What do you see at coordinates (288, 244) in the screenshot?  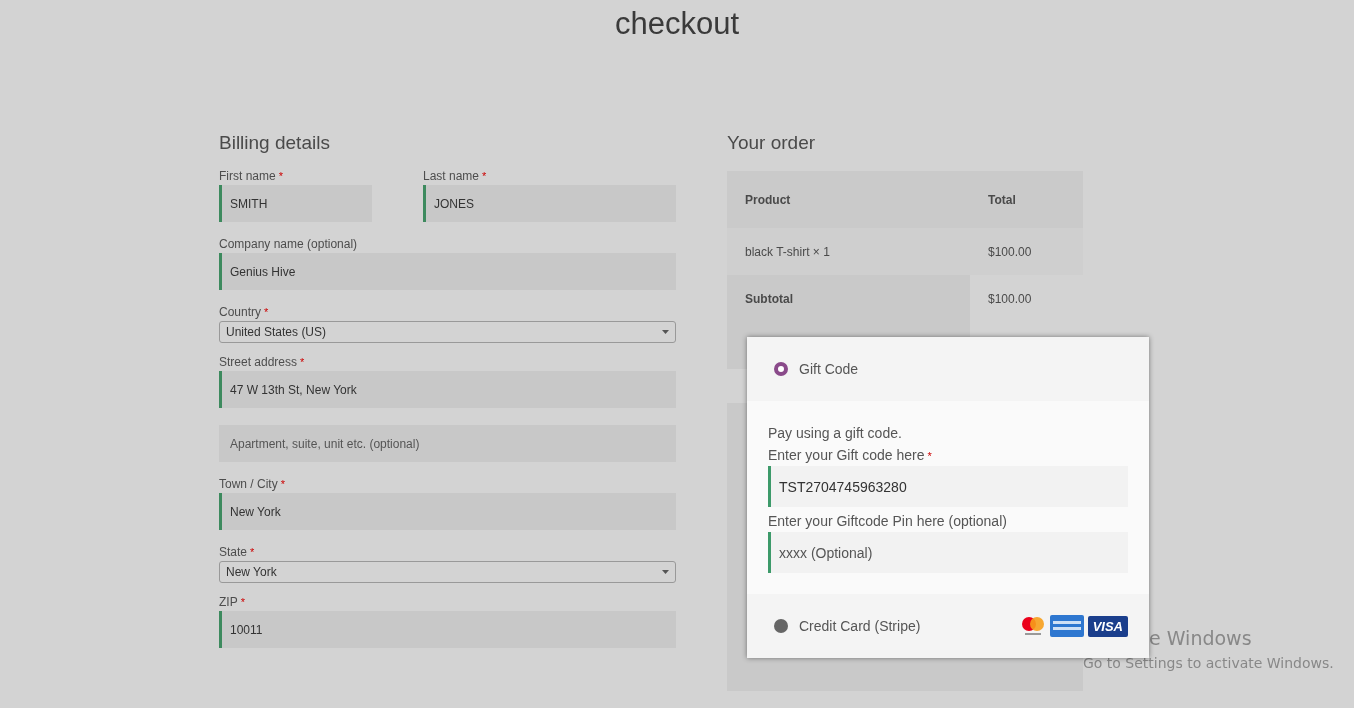 I see `field-label: Company name (optional)` at bounding box center [288, 244].